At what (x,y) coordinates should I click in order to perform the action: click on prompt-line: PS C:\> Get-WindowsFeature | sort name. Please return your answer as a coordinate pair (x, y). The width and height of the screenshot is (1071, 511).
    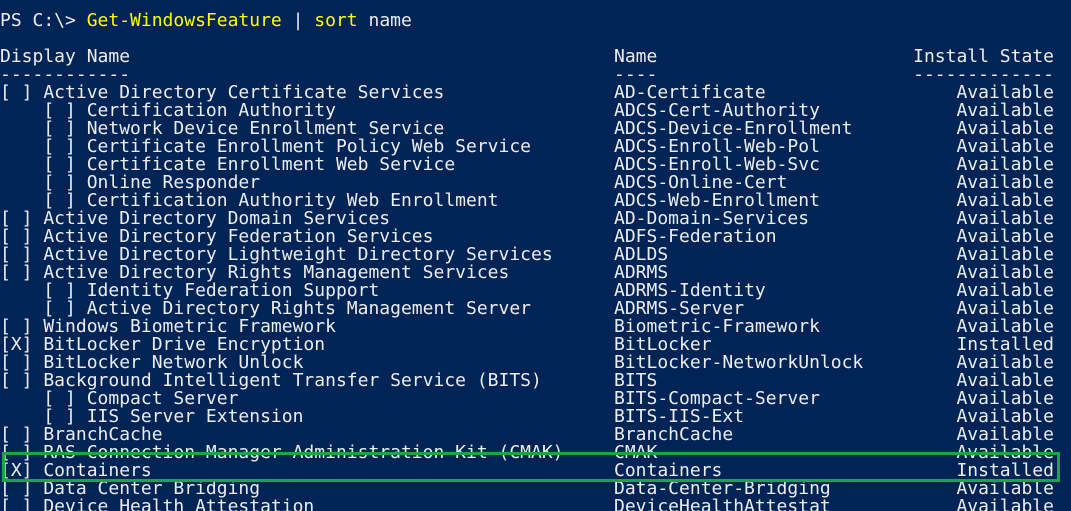
    Looking at the image, I should click on (206, 21).